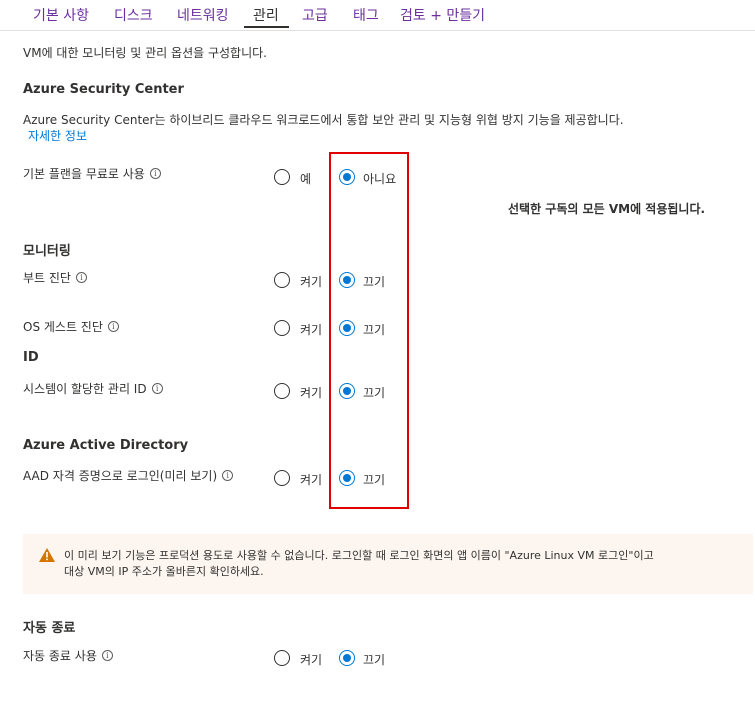  Describe the element at coordinates (282, 328) in the screenshot. I see `os-guest-diagnostics-on-radio` at that location.